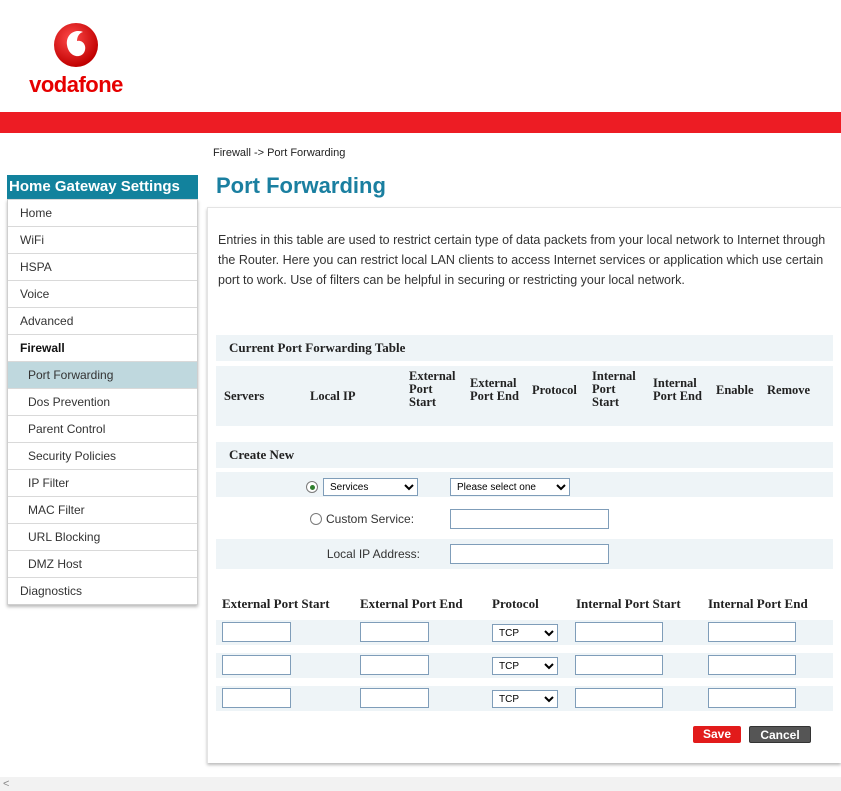 This screenshot has width=841, height=791. What do you see at coordinates (420, 122) in the screenshot?
I see `header-bar` at bounding box center [420, 122].